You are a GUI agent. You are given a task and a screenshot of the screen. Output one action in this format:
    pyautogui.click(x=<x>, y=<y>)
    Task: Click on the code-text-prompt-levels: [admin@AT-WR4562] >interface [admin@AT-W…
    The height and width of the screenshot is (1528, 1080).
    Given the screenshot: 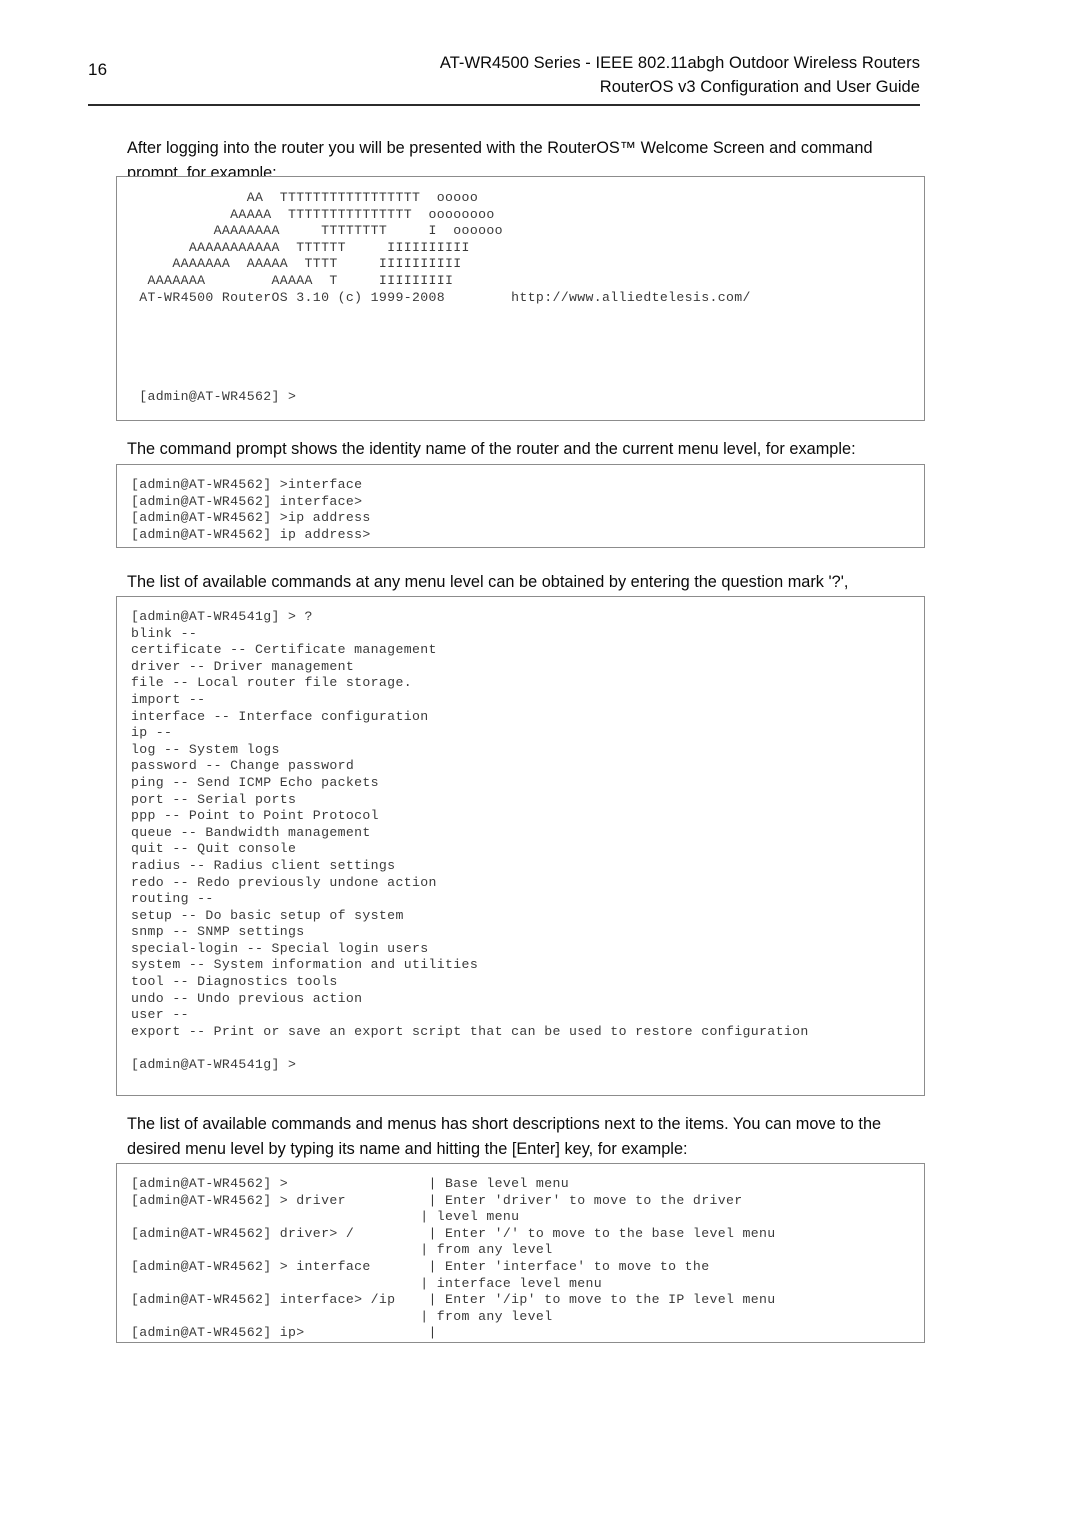 What is the action you would take?
    pyautogui.click(x=251, y=509)
    